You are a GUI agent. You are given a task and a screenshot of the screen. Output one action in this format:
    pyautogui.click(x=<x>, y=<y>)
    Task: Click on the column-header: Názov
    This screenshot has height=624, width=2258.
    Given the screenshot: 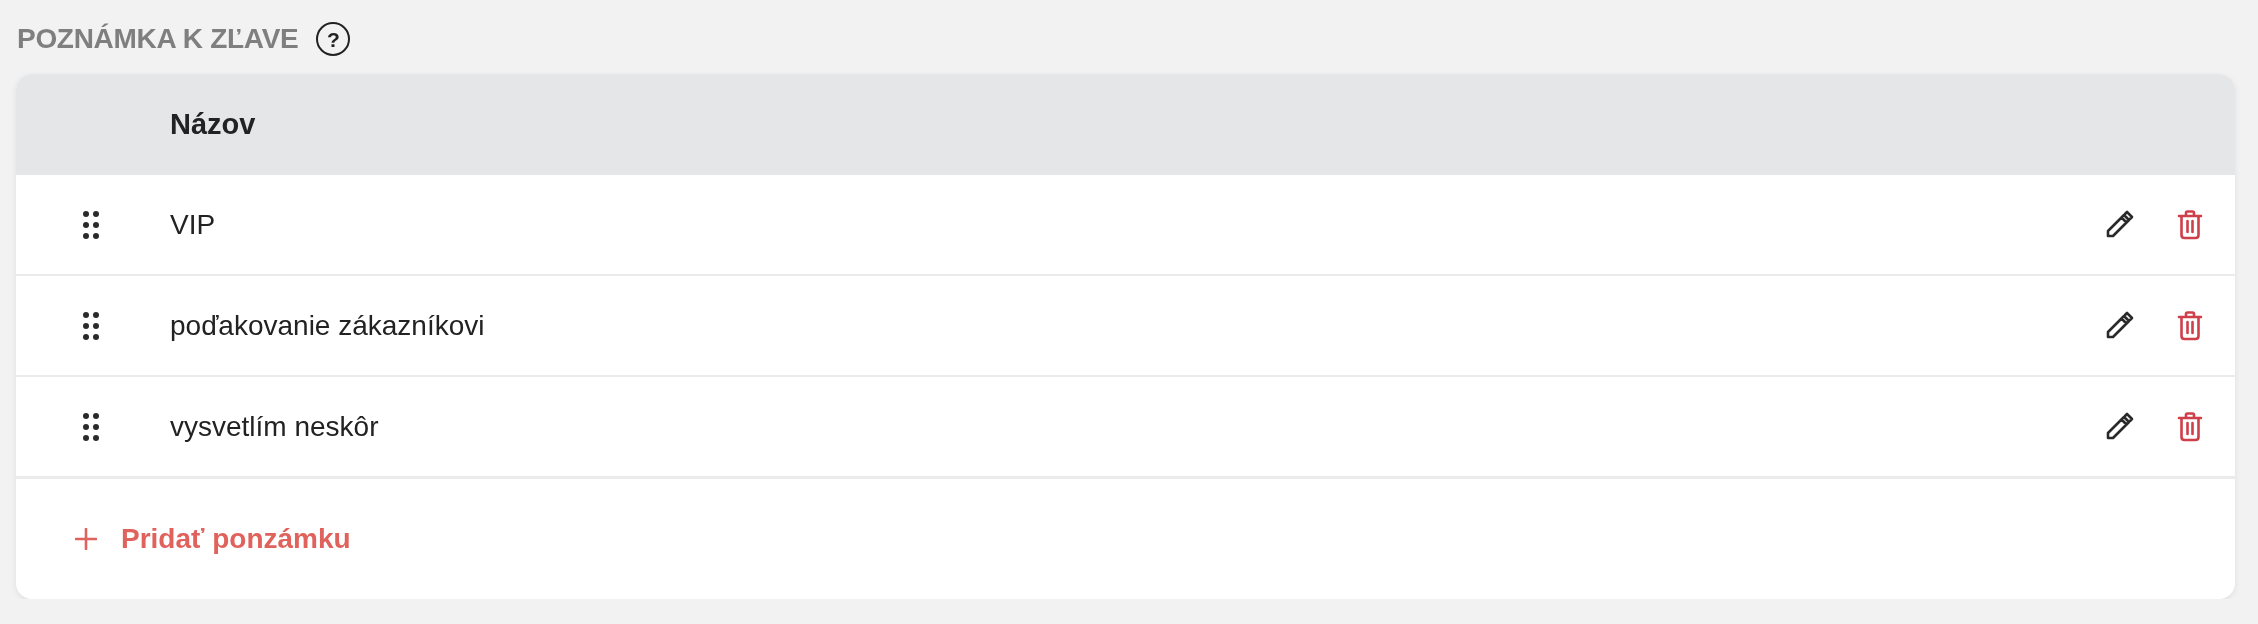 What is the action you would take?
    pyautogui.click(x=213, y=124)
    